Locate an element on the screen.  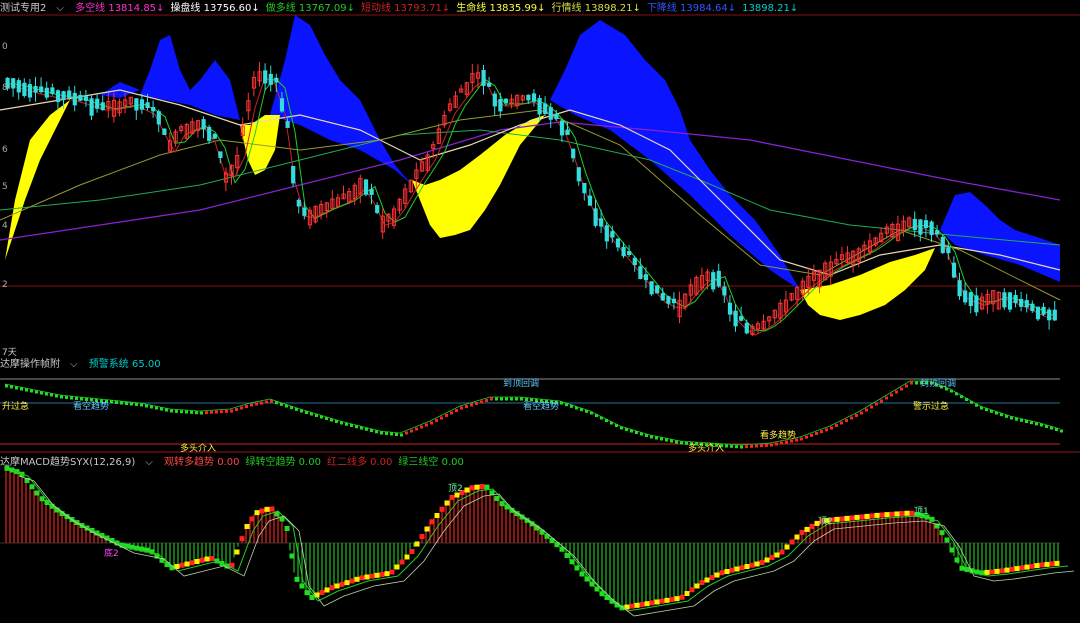
bearish-cloud-area is located at coordinates (1000, 237).